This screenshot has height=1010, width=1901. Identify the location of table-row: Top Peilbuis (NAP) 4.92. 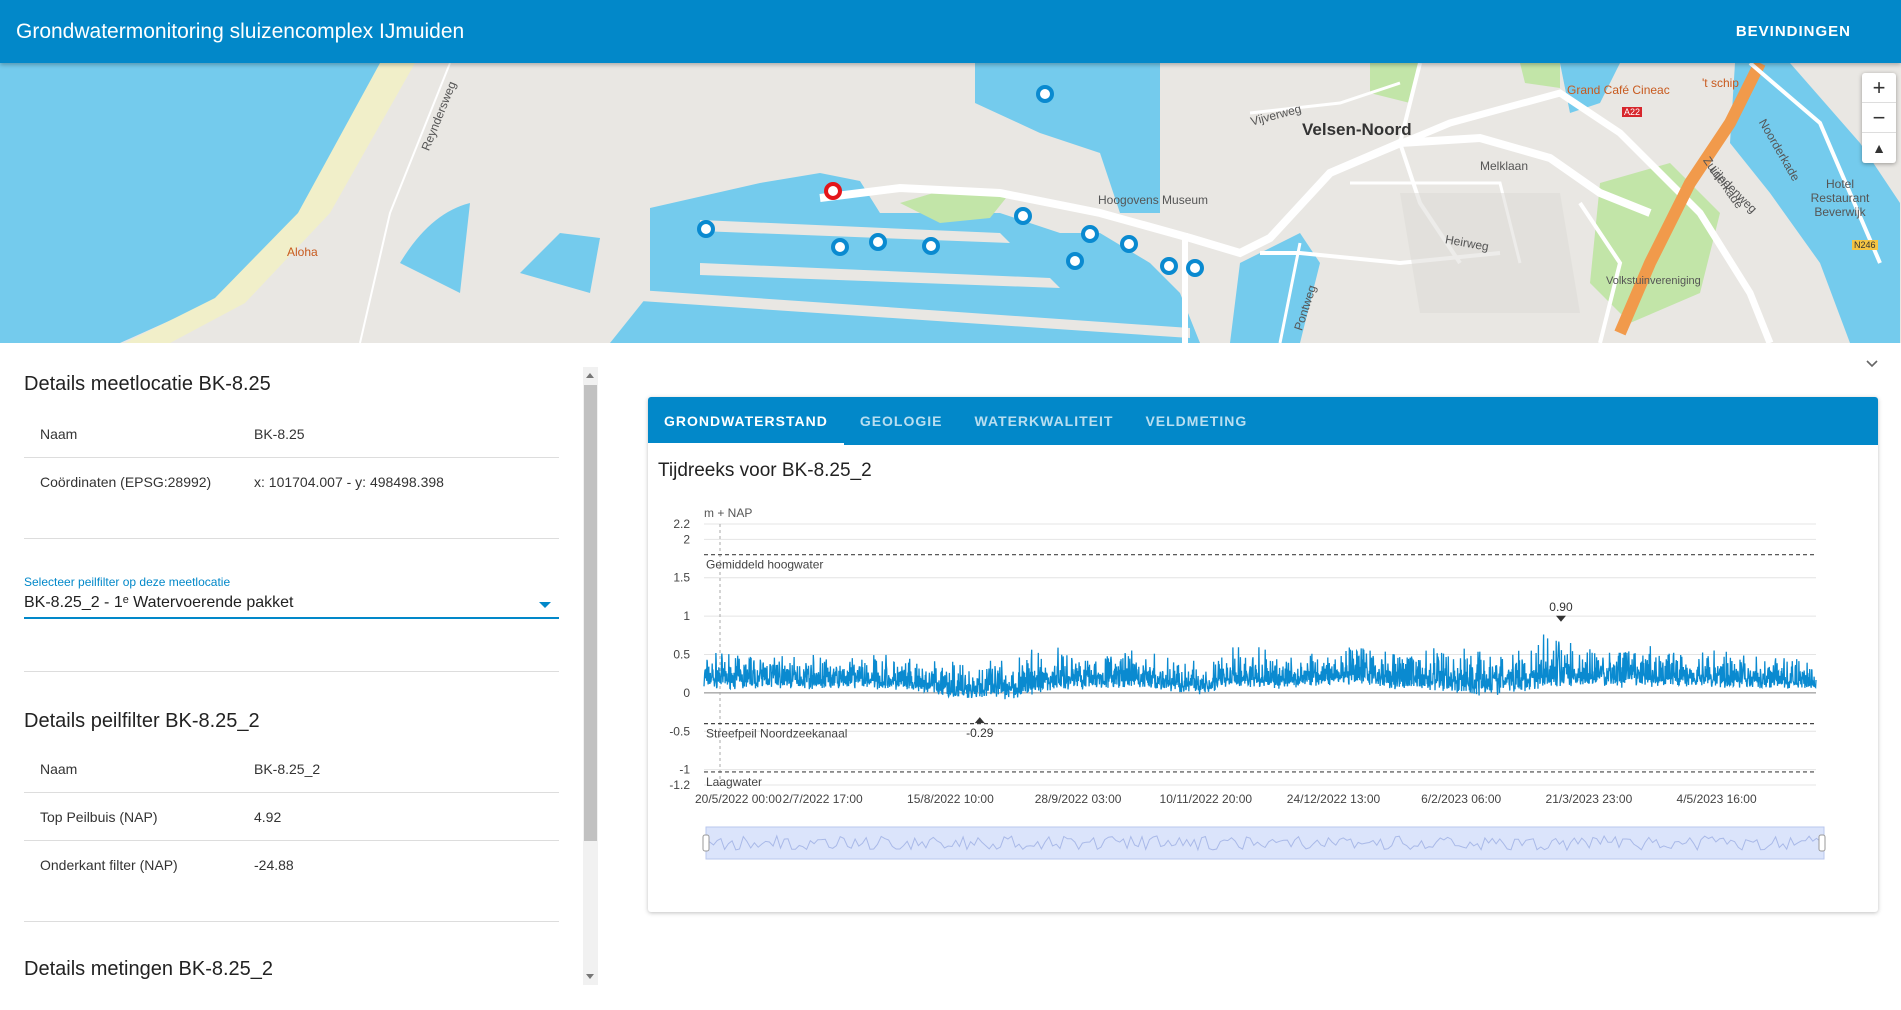
(291, 817).